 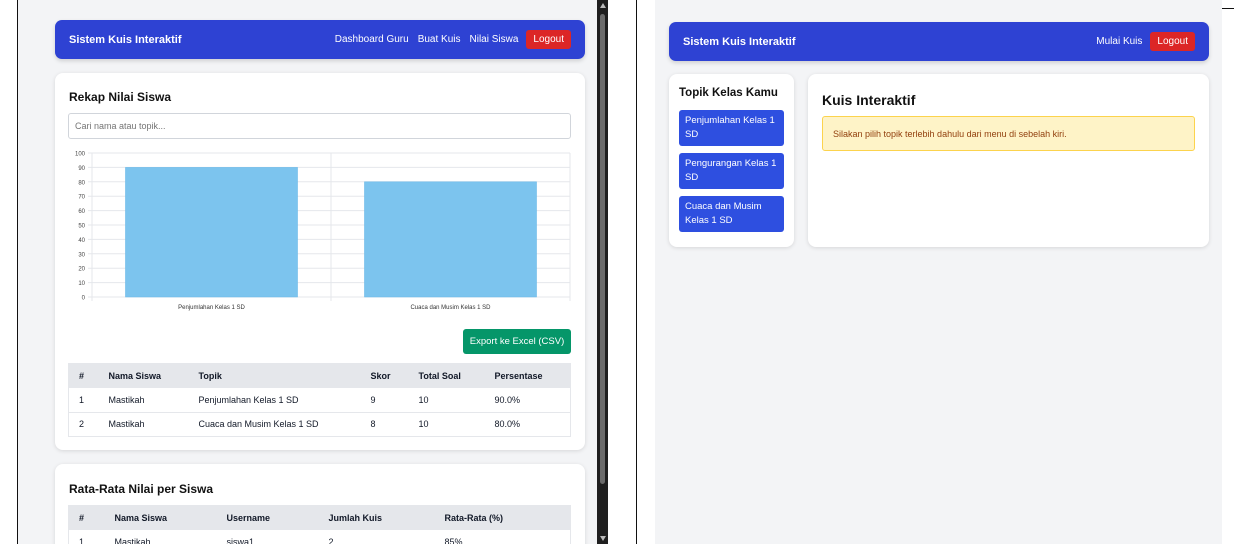 What do you see at coordinates (376, 517) in the screenshot?
I see `col-header: Jumlah Kuis` at bounding box center [376, 517].